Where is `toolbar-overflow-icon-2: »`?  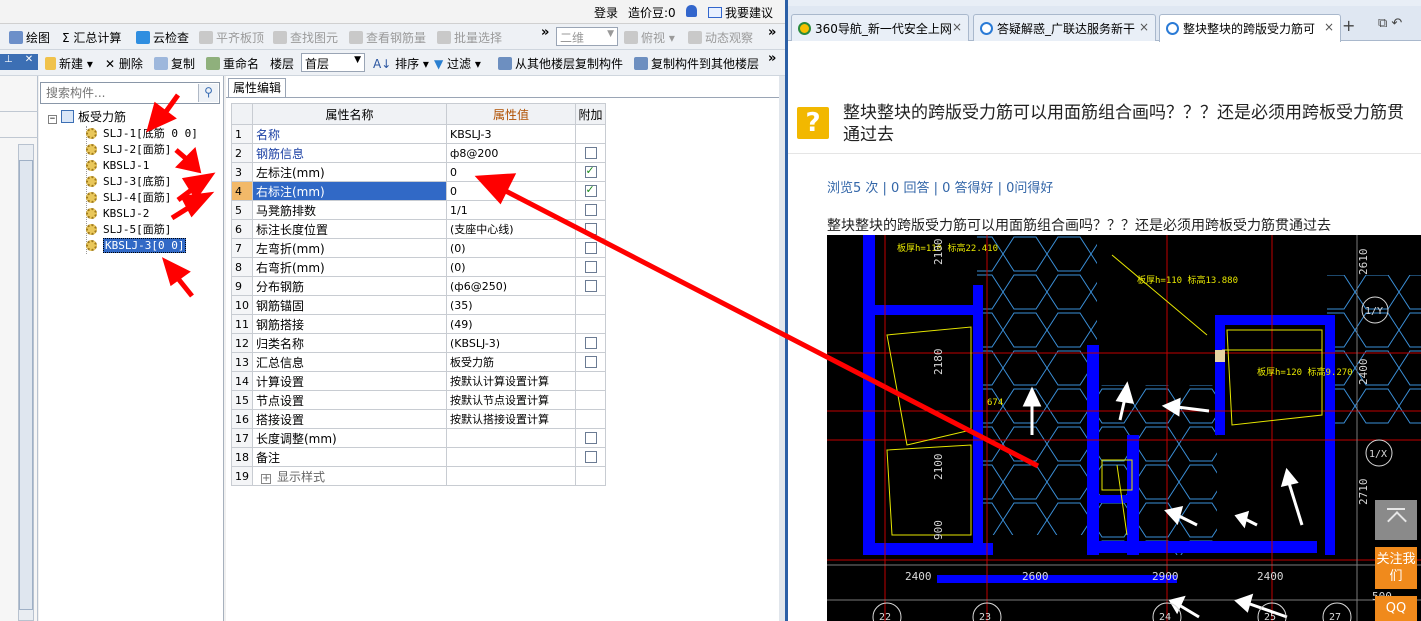
toolbar-overflow-icon-2: » is located at coordinates (772, 32).